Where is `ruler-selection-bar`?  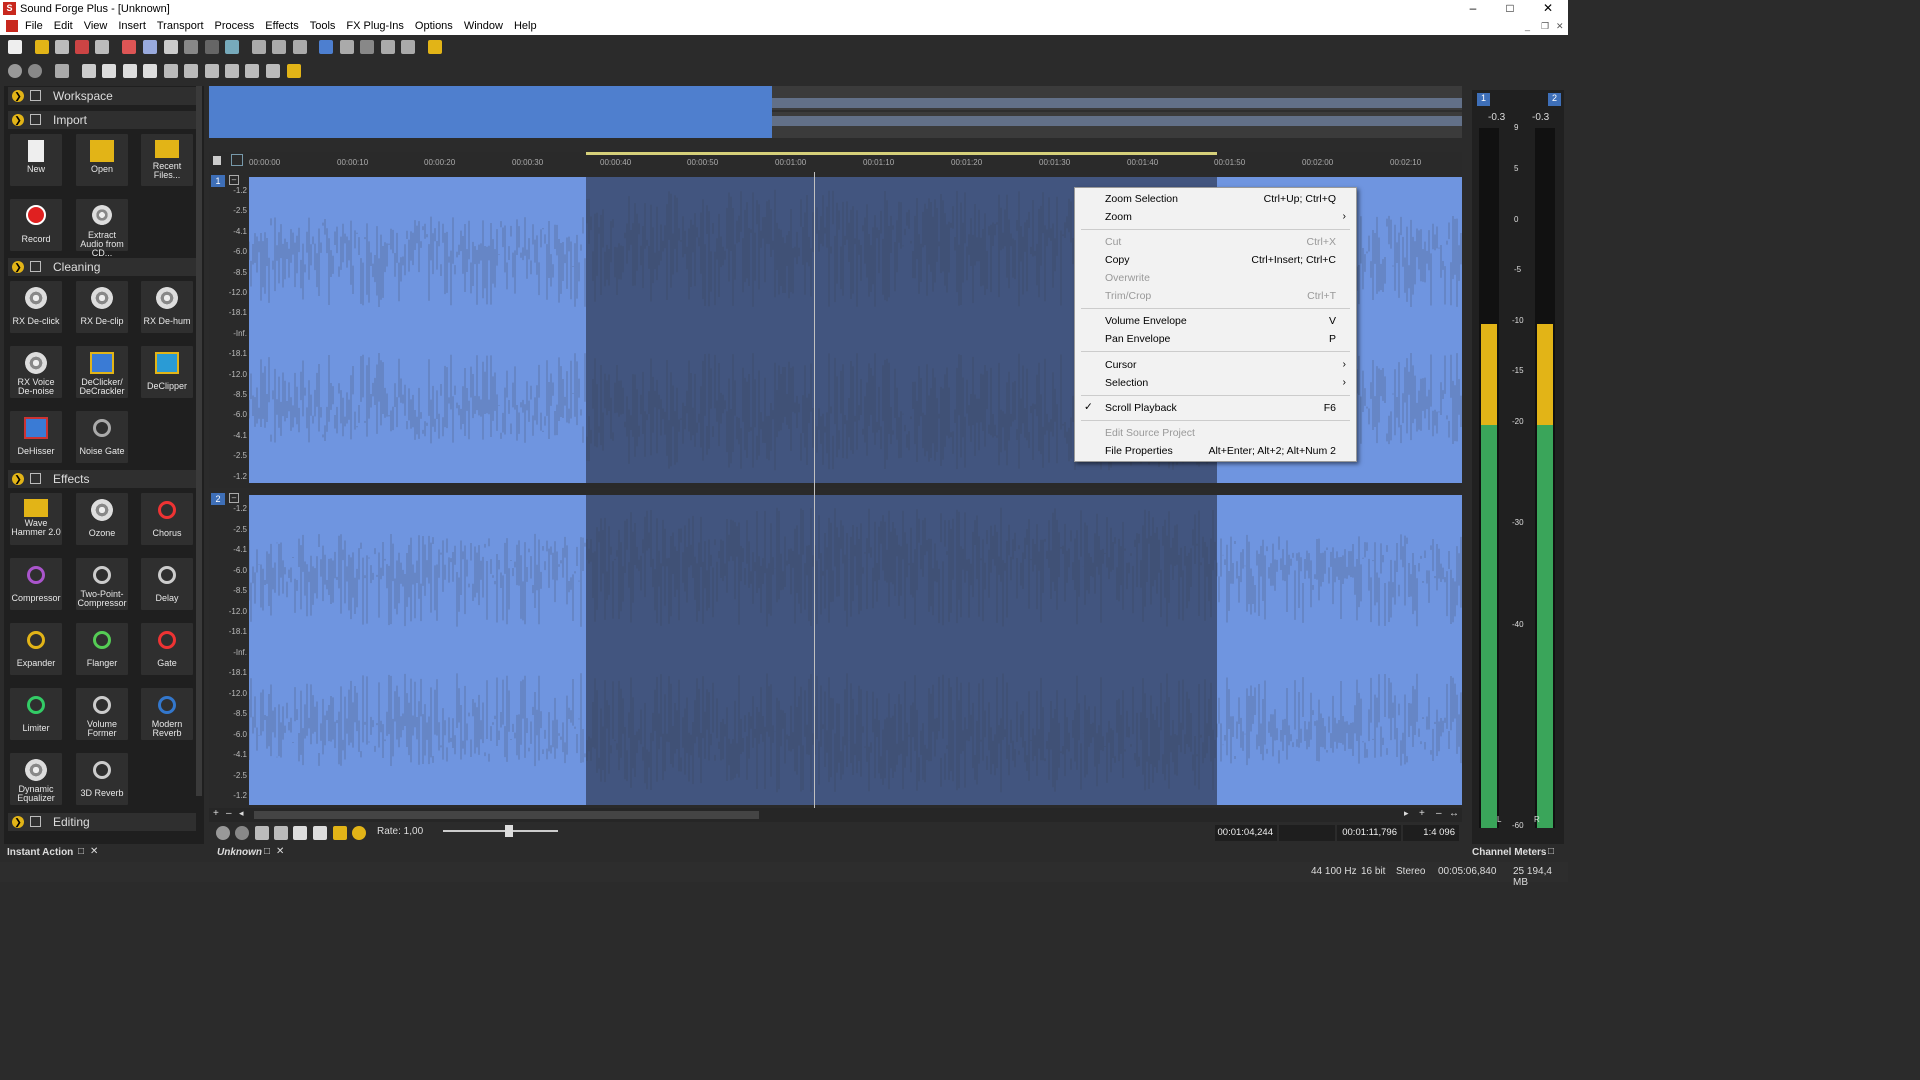
ruler-selection-bar is located at coordinates (901, 153).